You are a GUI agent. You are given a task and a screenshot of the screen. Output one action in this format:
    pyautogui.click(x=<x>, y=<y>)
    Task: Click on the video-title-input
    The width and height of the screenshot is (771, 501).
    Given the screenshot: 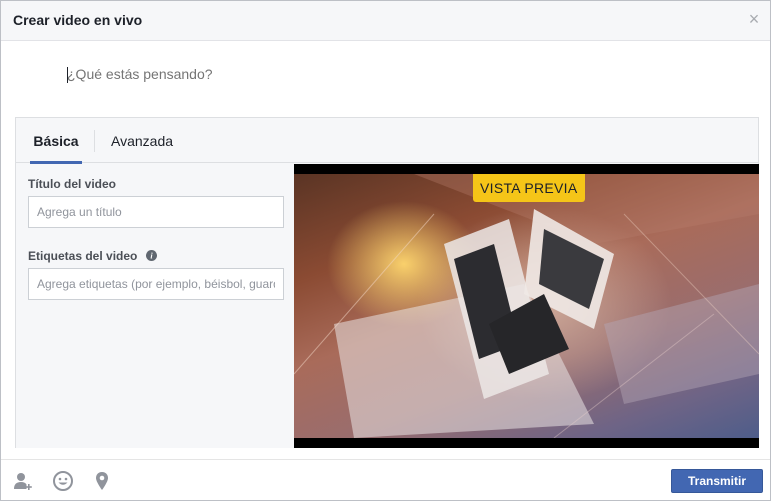 What is the action you would take?
    pyautogui.click(x=156, y=212)
    